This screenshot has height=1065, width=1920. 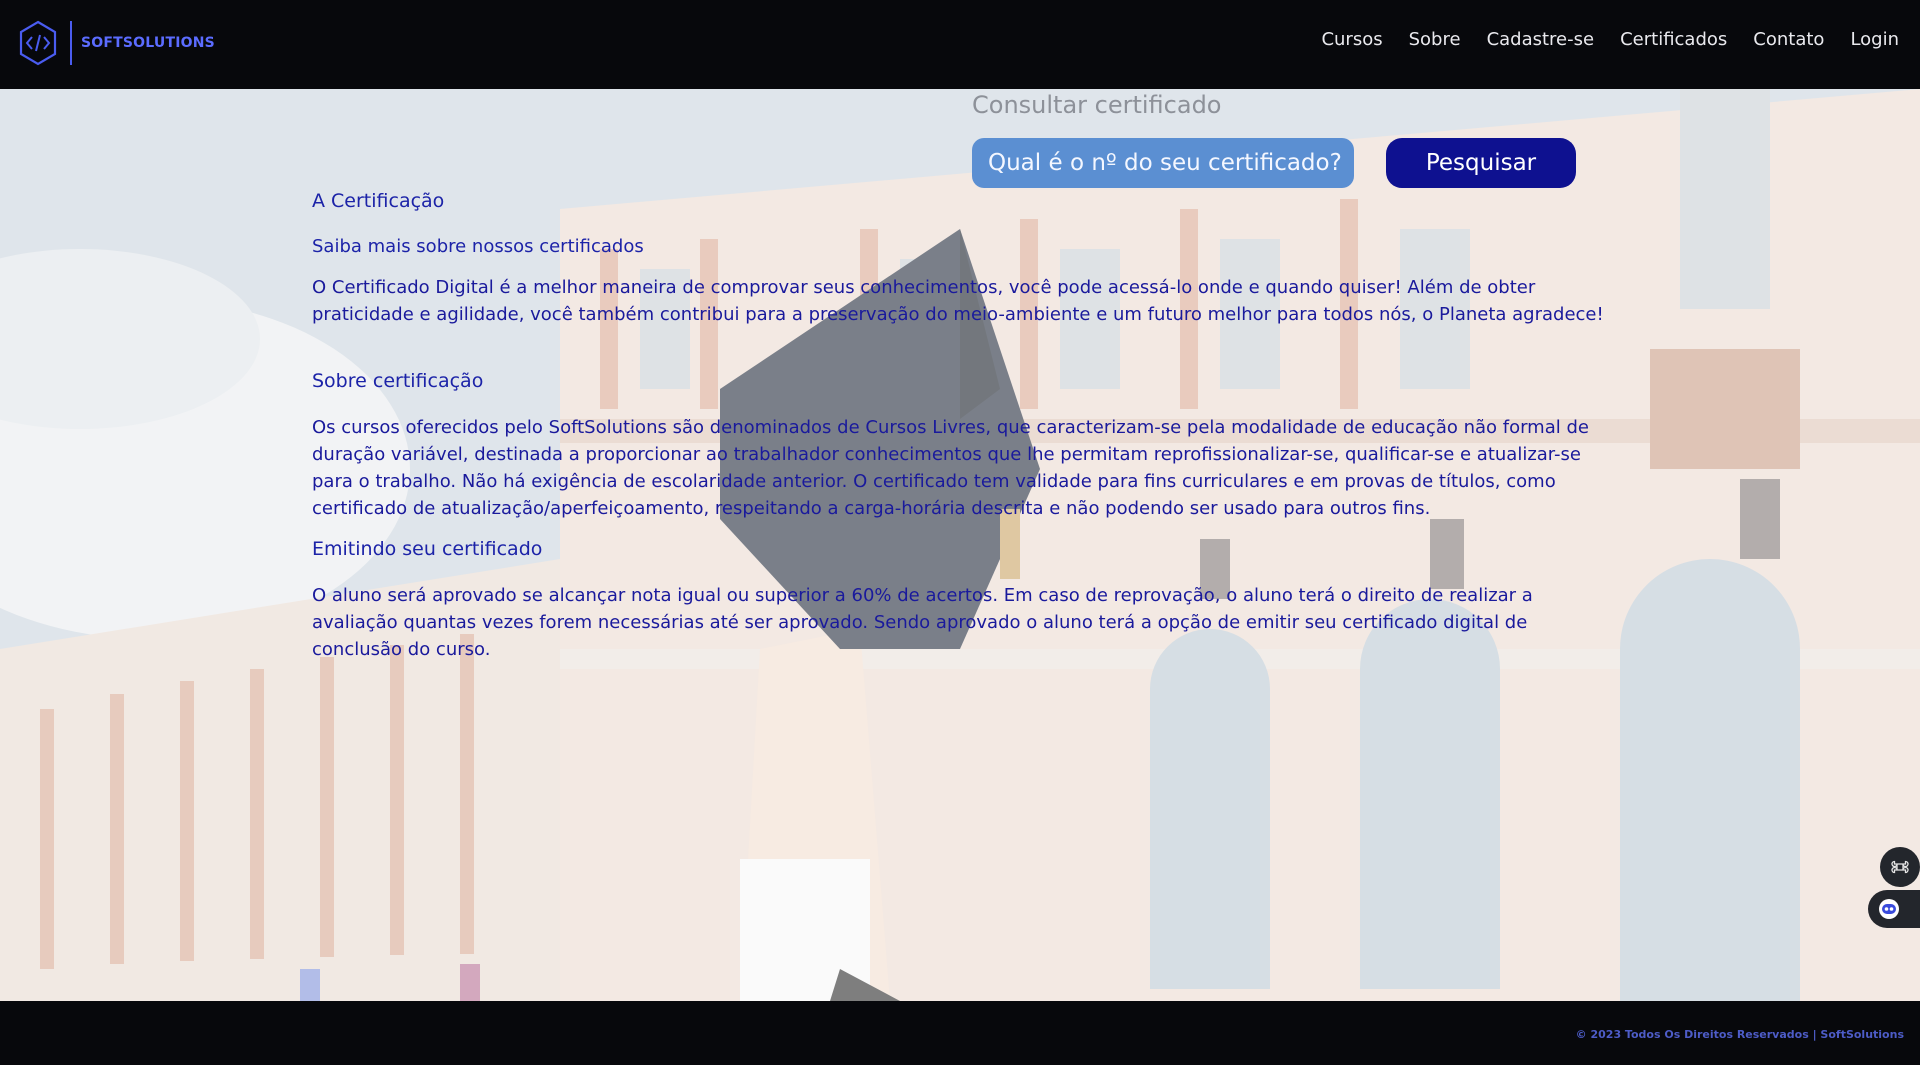 What do you see at coordinates (427, 549) in the screenshot?
I see `heading-emitindo: Emitindo seu certificado` at bounding box center [427, 549].